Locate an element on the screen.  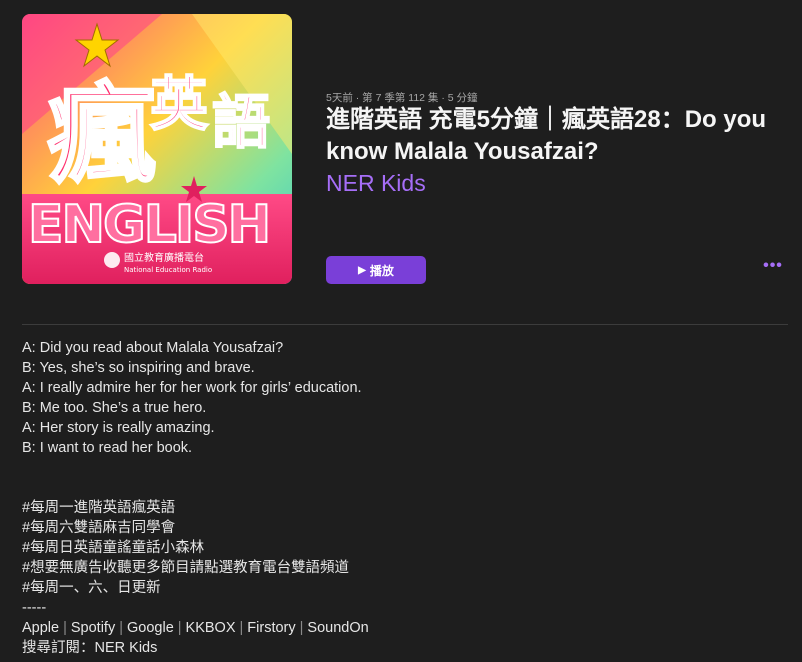
play-icon: ▶ is located at coordinates (362, 270).